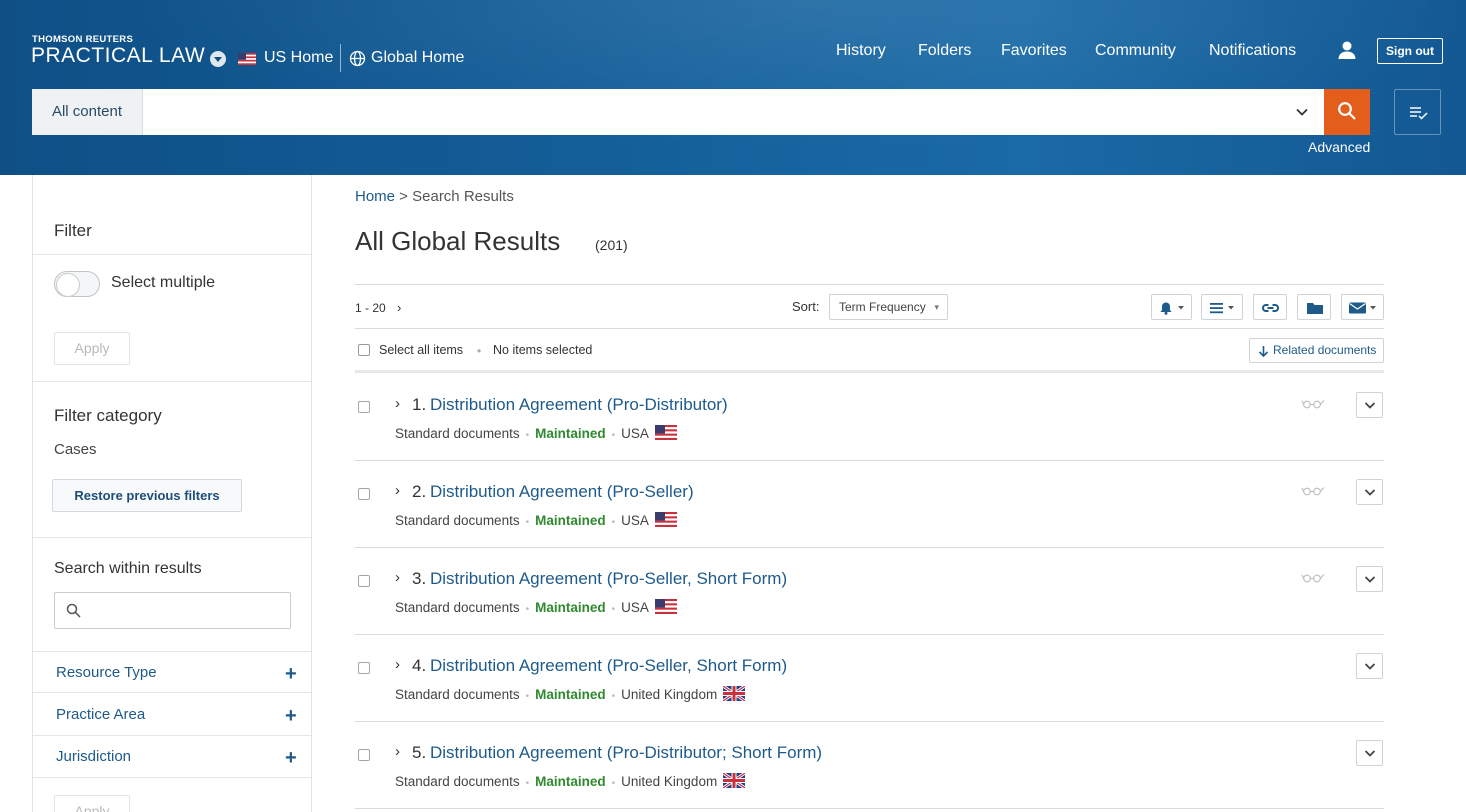 Image resolution: width=1466 pixels, height=812 pixels. I want to click on nav-community: Community, so click(1135, 51).